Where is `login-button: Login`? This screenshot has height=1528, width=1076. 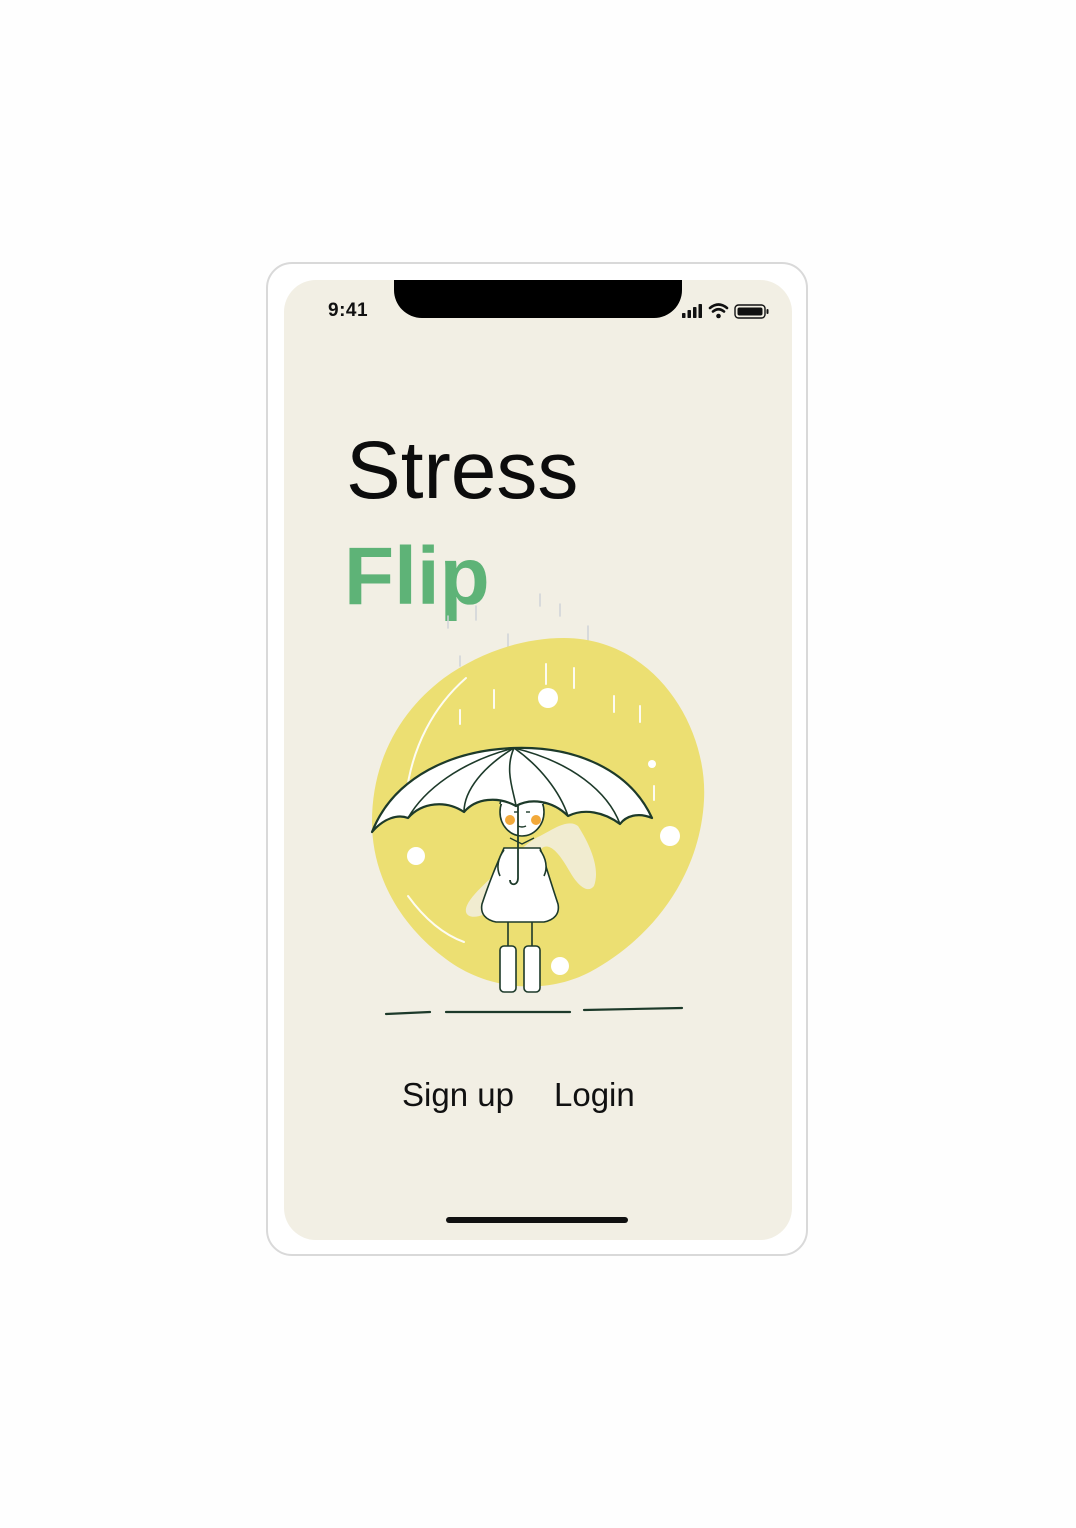 login-button: Login is located at coordinates (594, 1095).